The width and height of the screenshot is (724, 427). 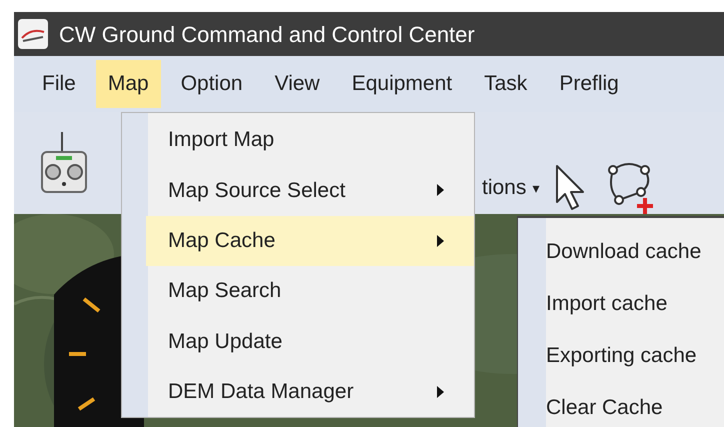 What do you see at coordinates (310, 241) in the screenshot?
I see `menu-entry: Map Cache` at bounding box center [310, 241].